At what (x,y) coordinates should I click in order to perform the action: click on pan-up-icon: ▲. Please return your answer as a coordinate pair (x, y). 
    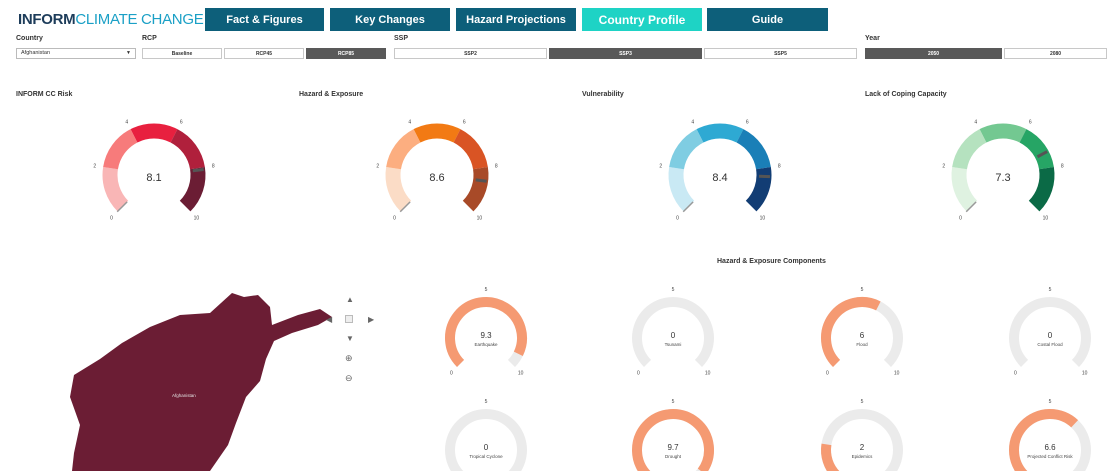
    Looking at the image, I should click on (350, 299).